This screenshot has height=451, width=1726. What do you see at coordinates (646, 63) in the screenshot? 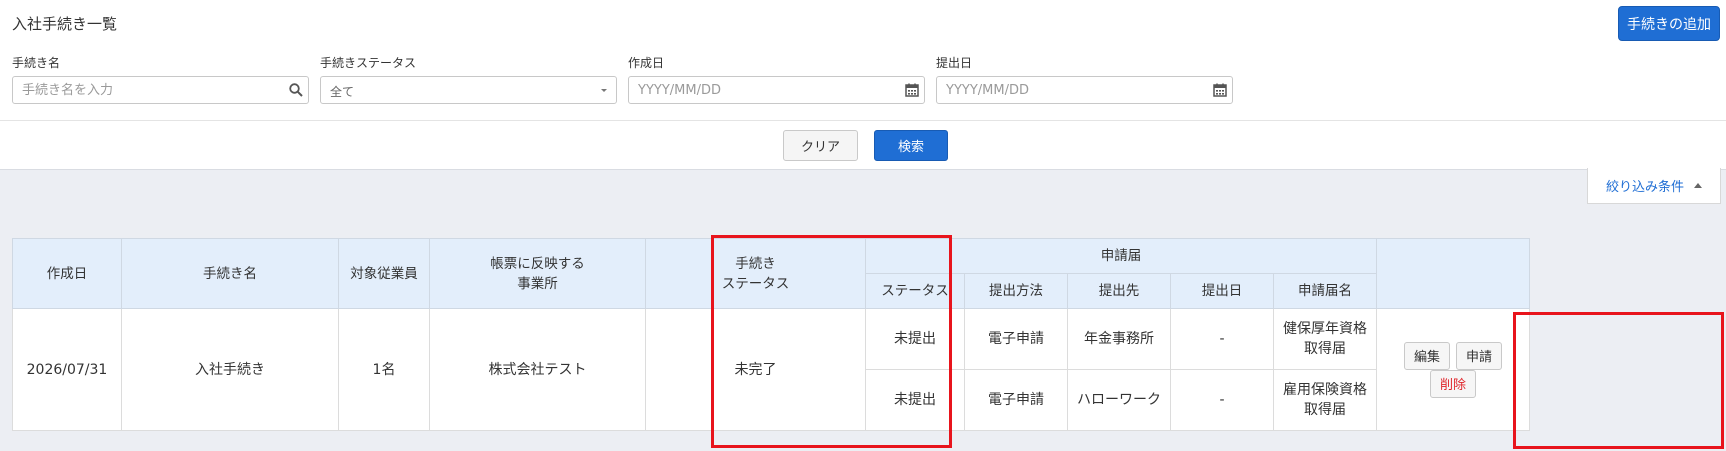
I see `filter-created-label: 作成日` at bounding box center [646, 63].